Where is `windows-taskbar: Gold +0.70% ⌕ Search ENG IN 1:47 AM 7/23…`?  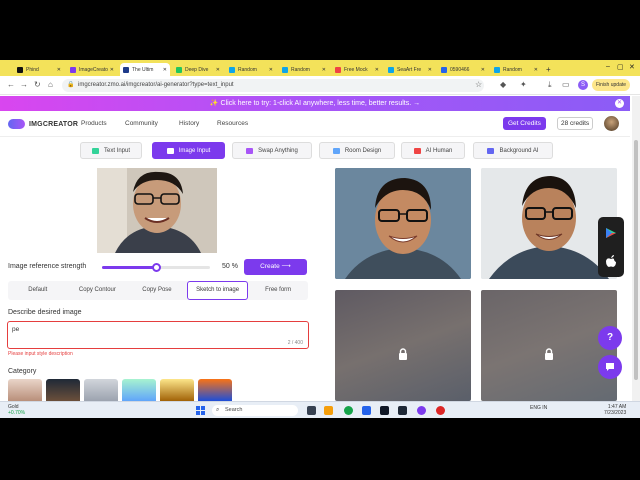
windows-taskbar: Gold +0.70% ⌕ Search ENG IN 1:47 AM 7/23… is located at coordinates (320, 409).